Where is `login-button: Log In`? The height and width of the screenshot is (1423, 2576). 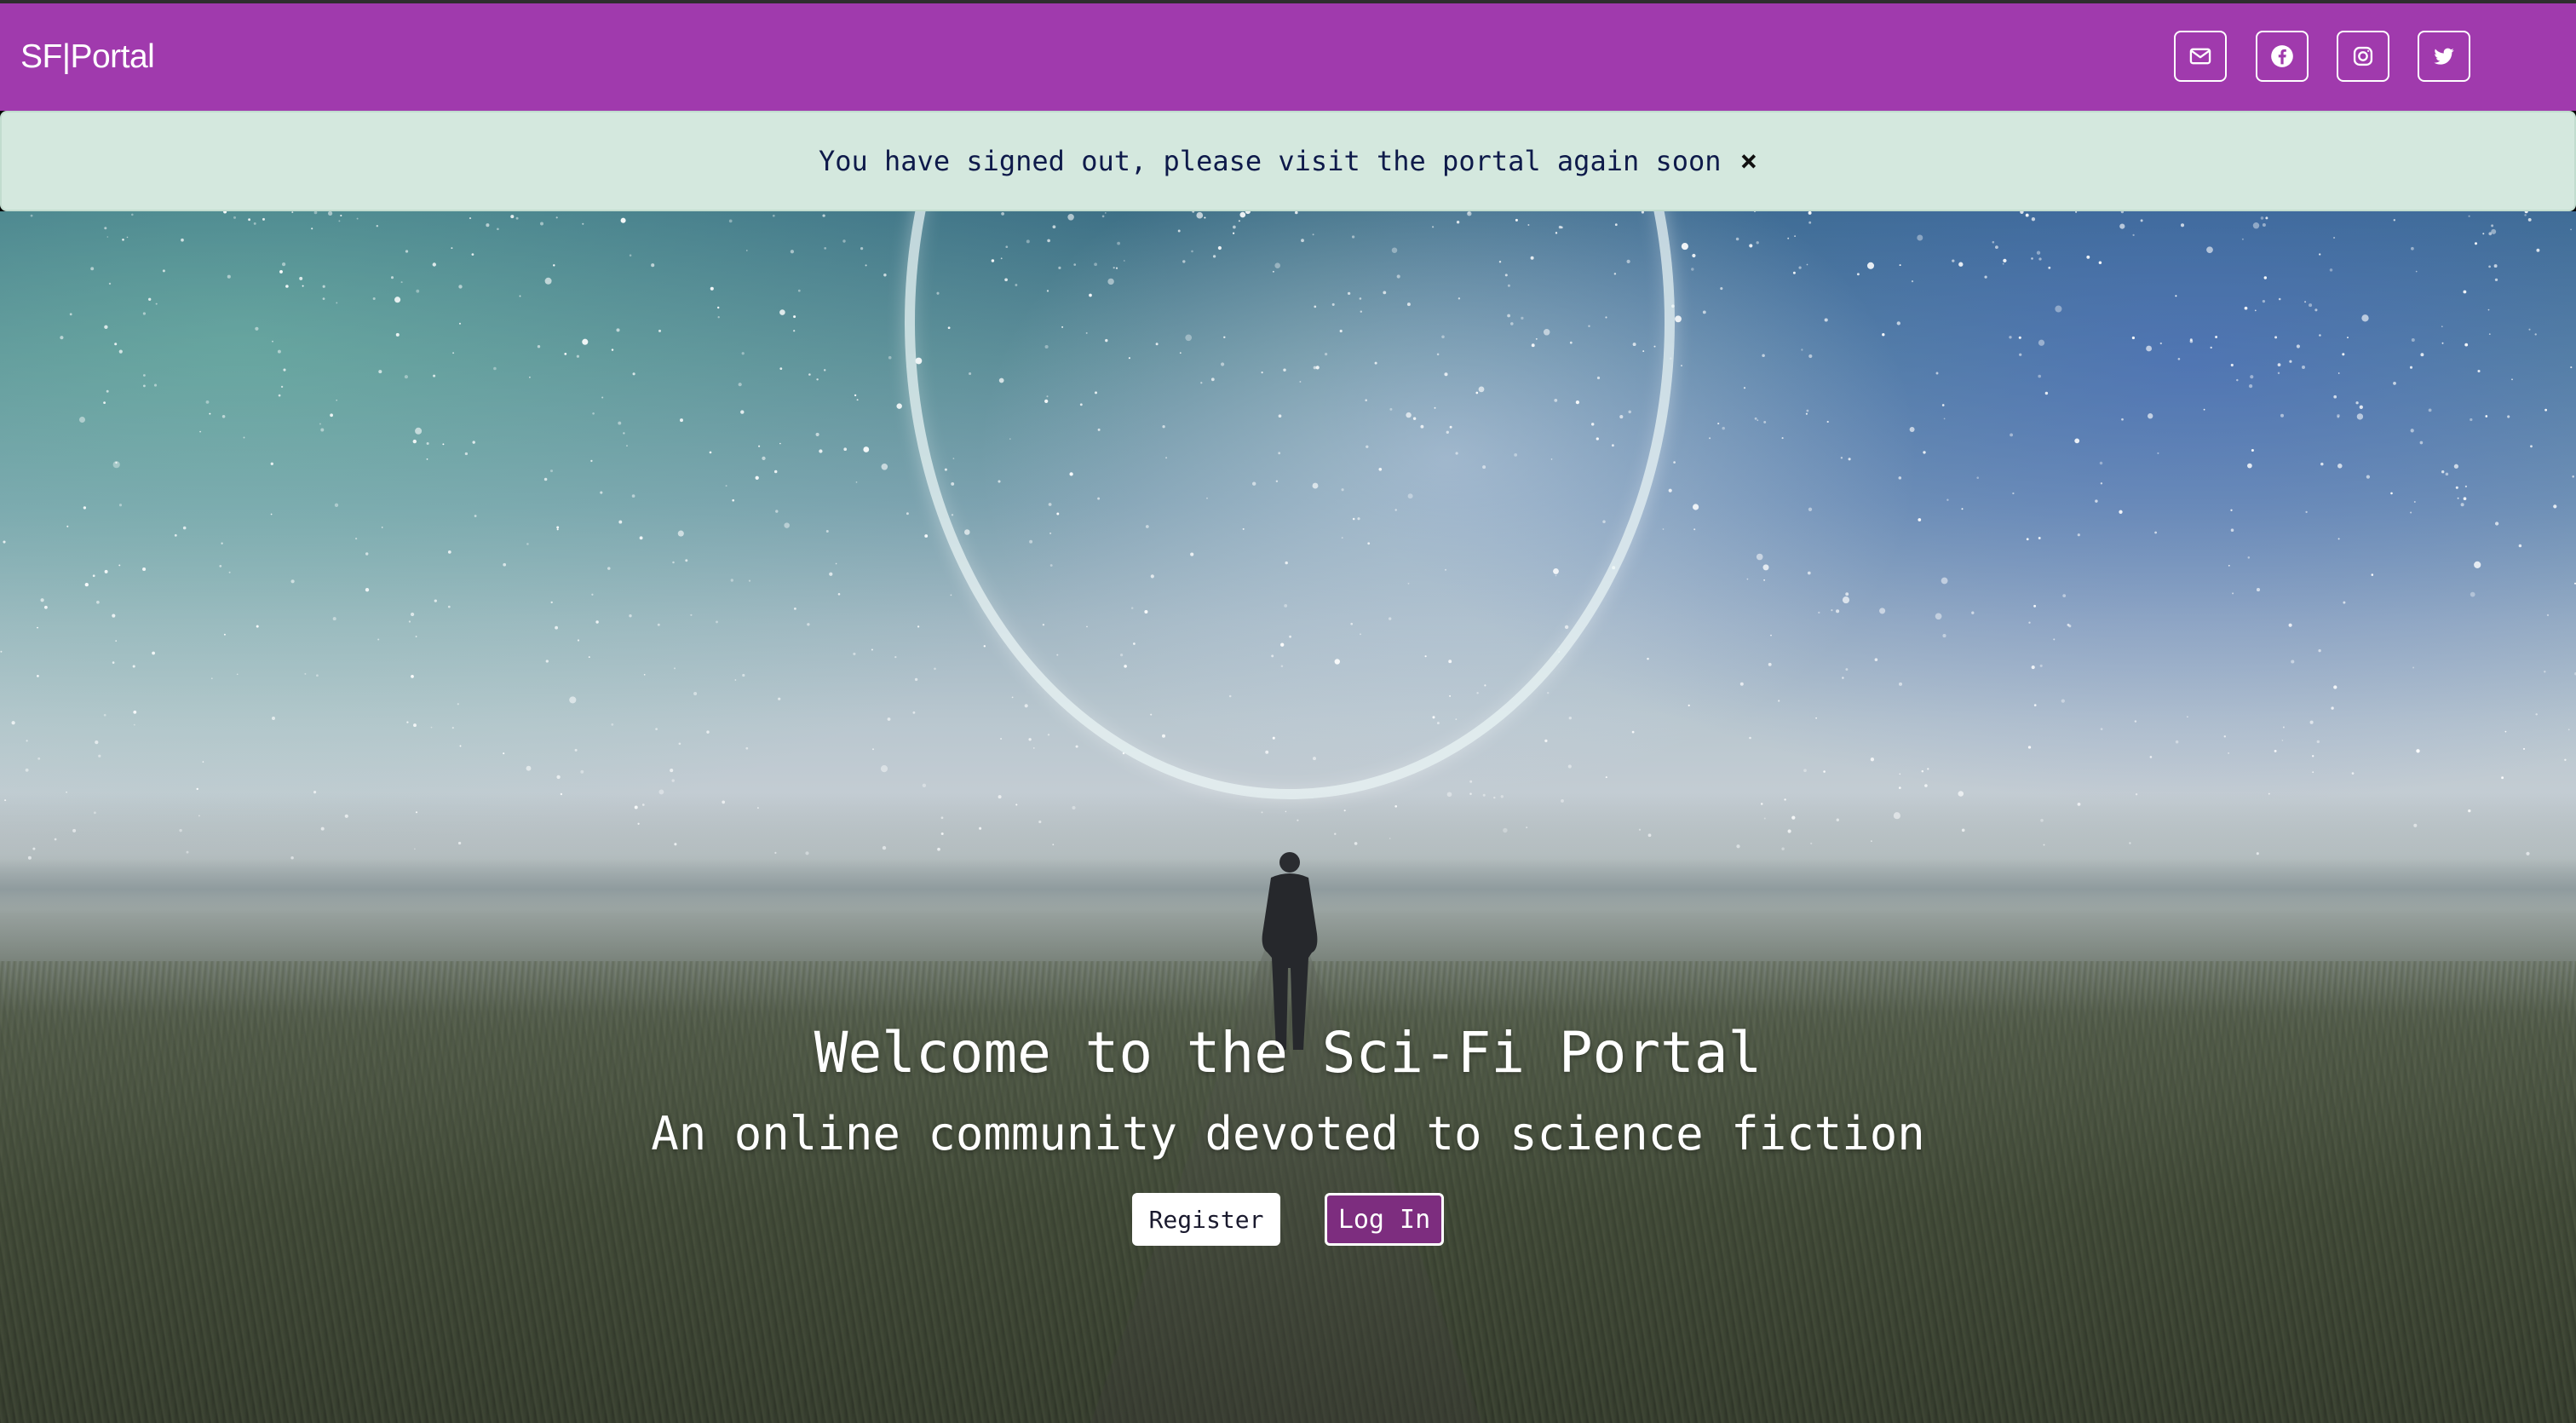
login-button: Log In is located at coordinates (1384, 1219).